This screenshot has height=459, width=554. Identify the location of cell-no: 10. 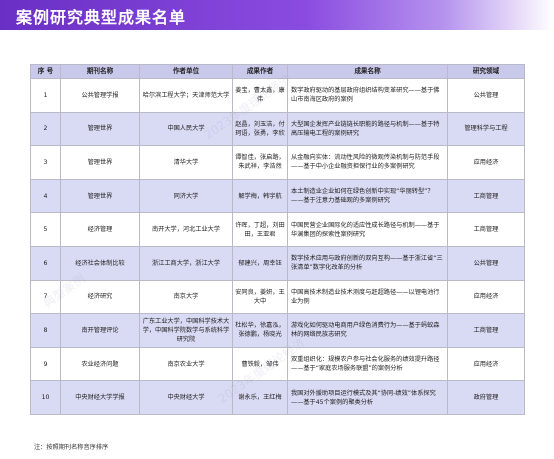
(45, 397).